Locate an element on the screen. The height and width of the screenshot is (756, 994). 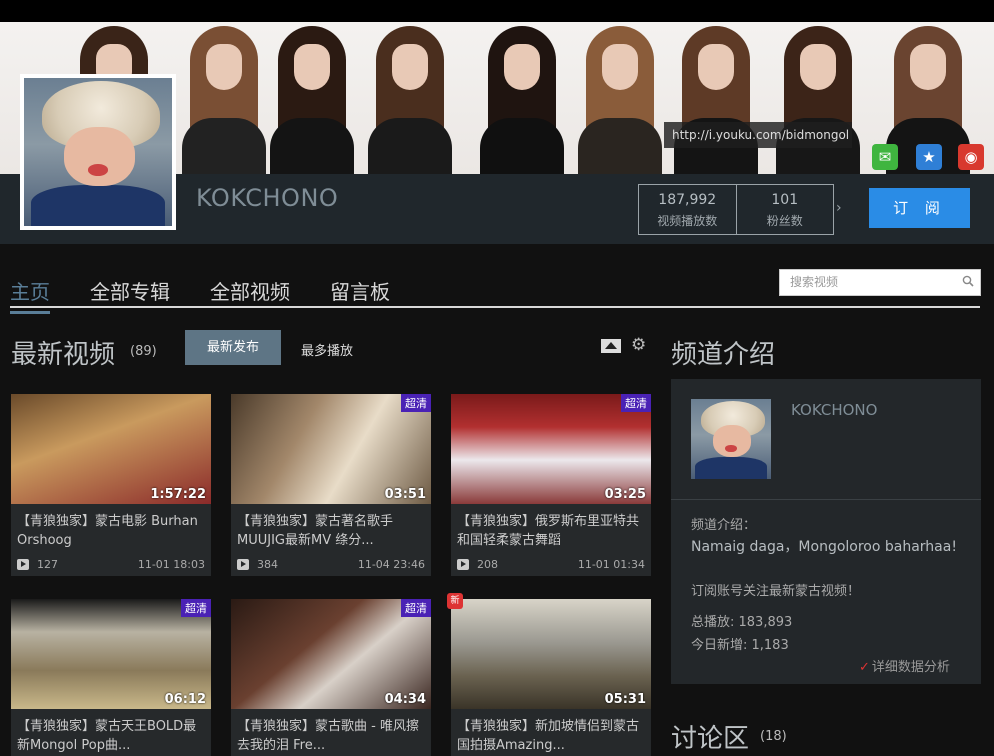
intro-divider is located at coordinates (826, 499).